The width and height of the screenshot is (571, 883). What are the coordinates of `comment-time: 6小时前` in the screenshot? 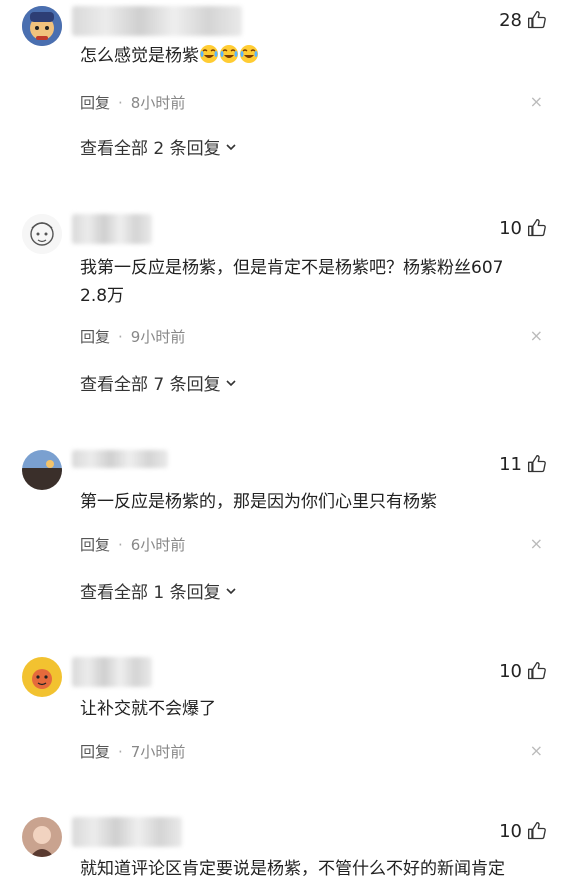 It's located at (158, 545).